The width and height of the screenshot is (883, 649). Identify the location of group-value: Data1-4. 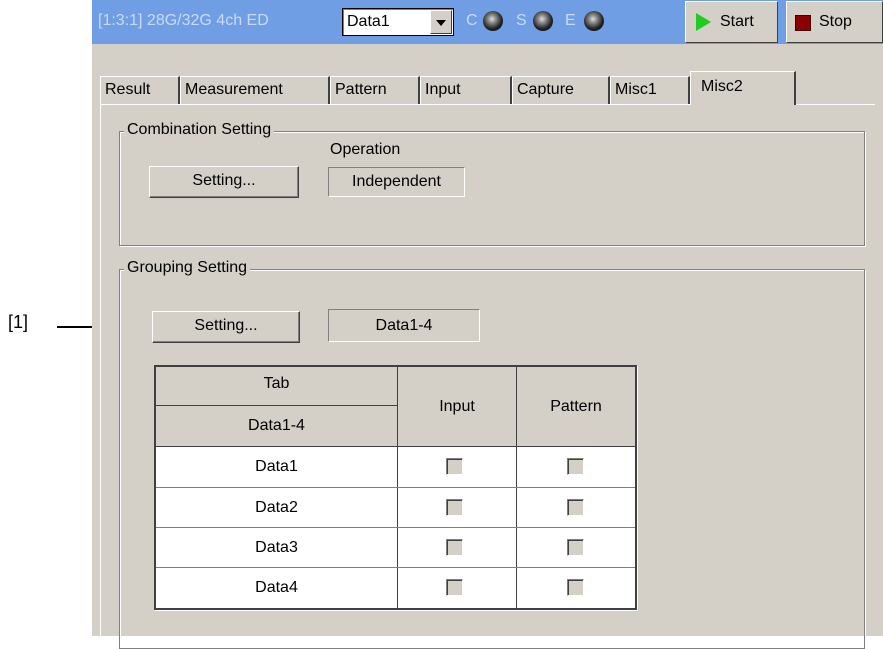
(404, 325).